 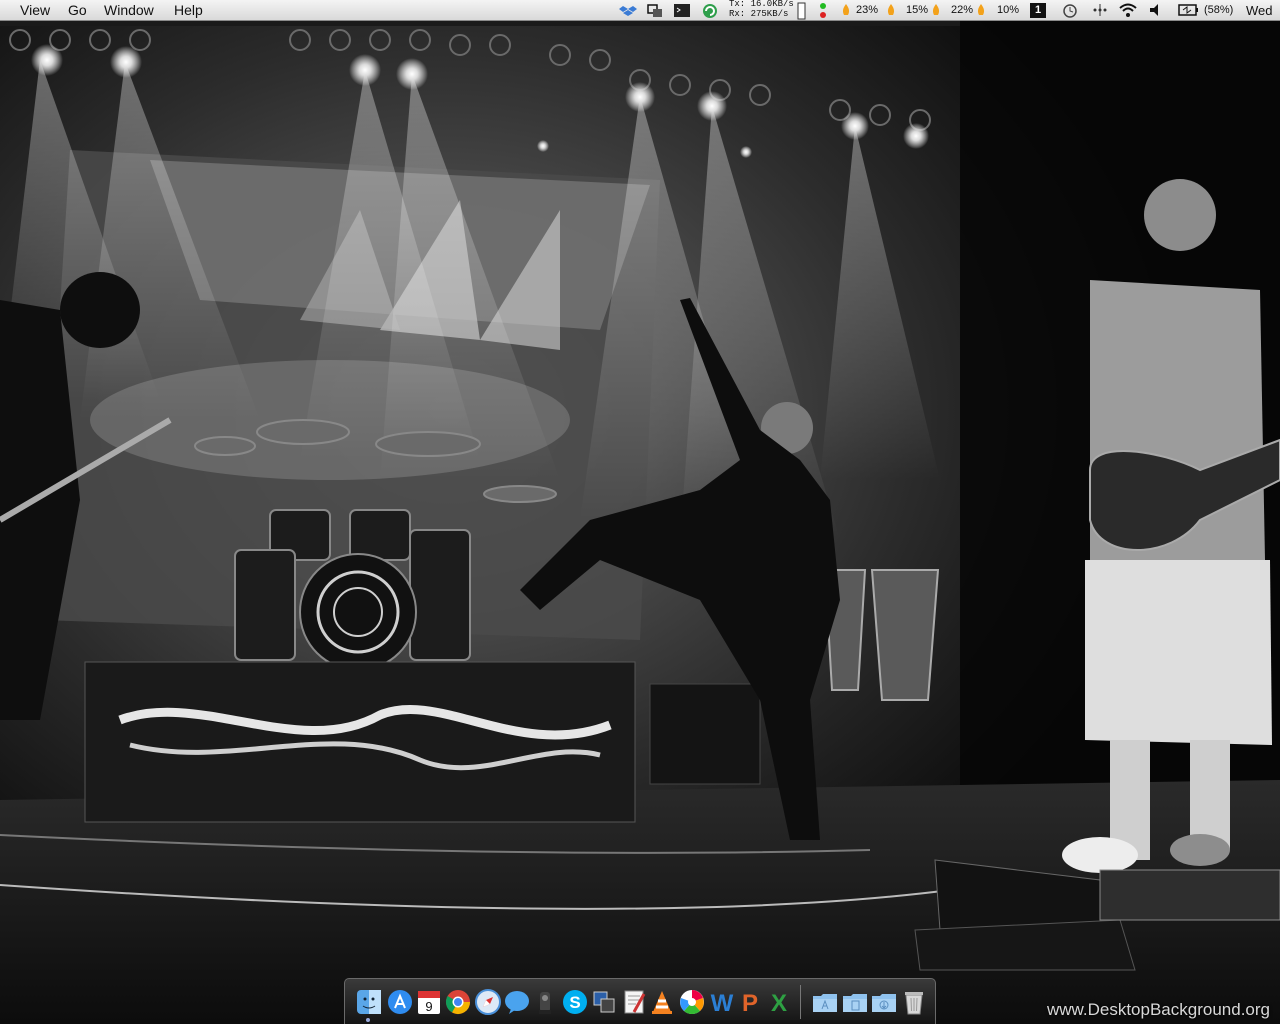 What do you see at coordinates (628, 11) in the screenshot?
I see `dropbox-icon` at bounding box center [628, 11].